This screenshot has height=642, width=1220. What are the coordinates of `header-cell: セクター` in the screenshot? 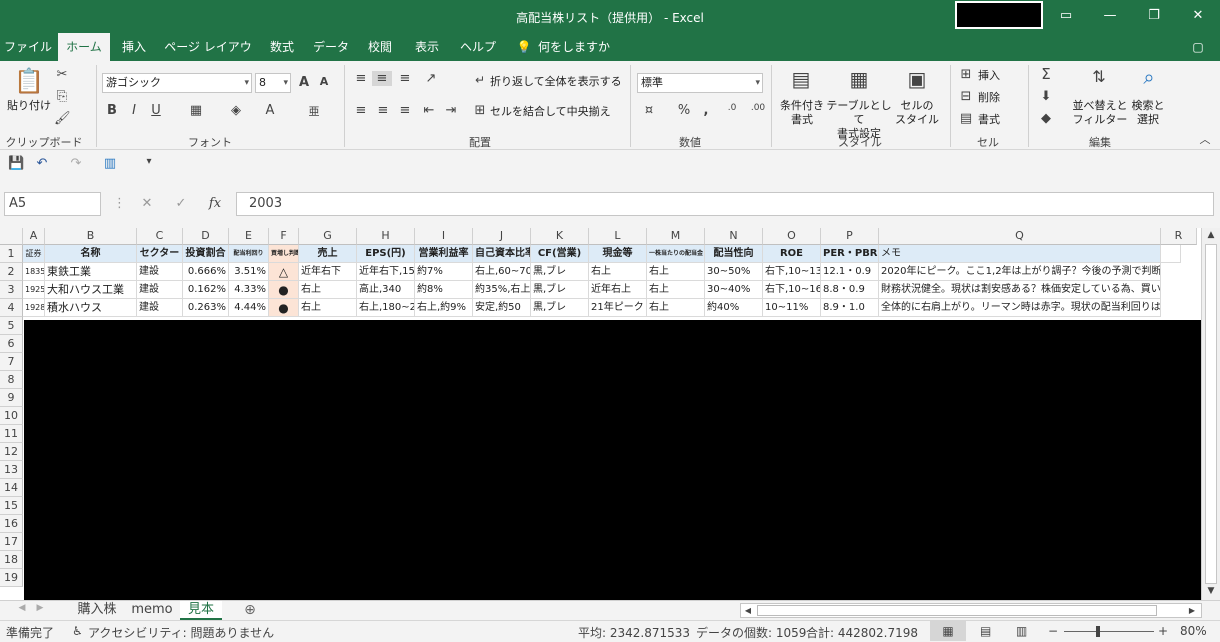 It's located at (160, 254).